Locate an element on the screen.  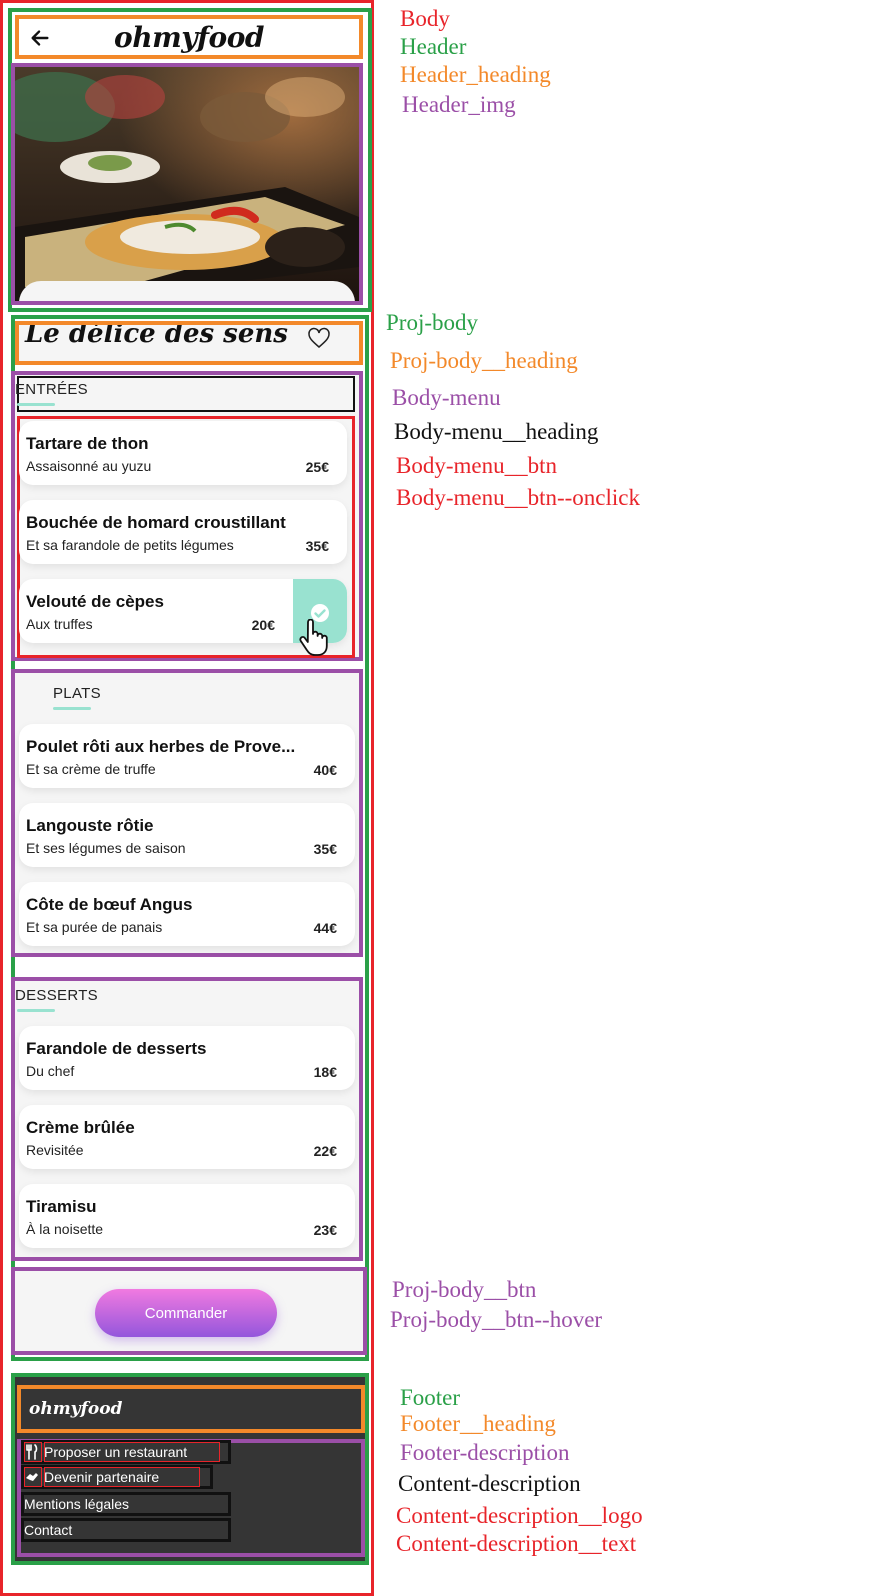
dish-name: Côte de bœuf Angus is located at coordinates (109, 904).